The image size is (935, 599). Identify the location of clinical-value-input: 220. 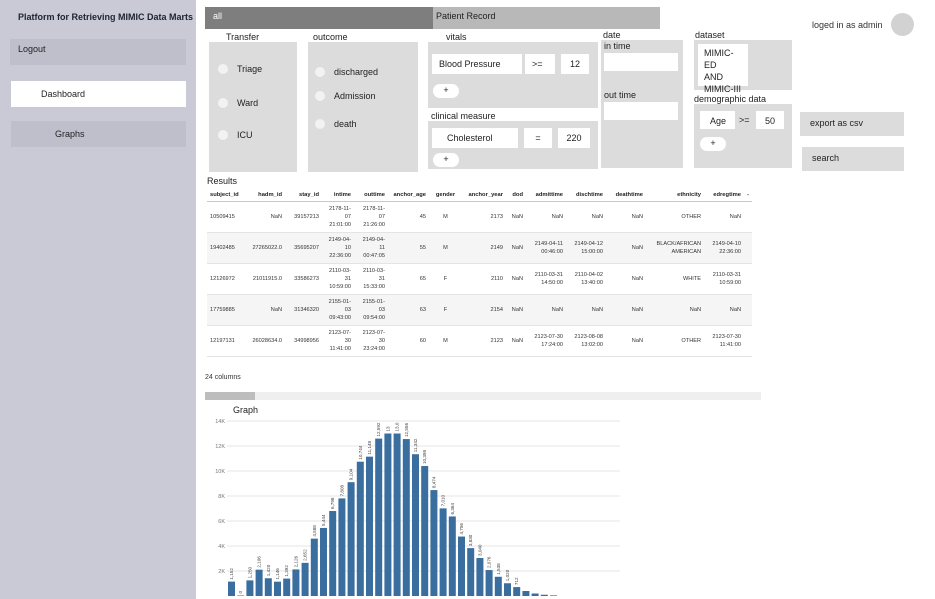
(574, 138).